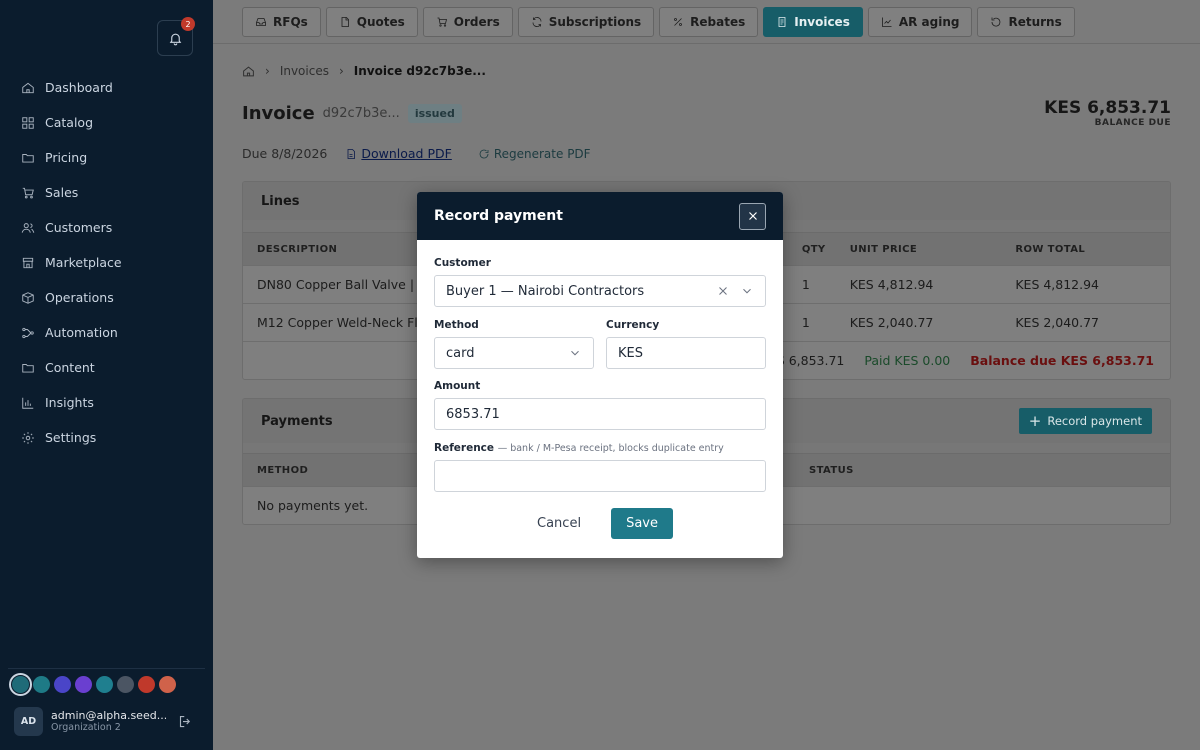  I want to click on breadcrumb-invoices-link: Invoices, so click(304, 71).